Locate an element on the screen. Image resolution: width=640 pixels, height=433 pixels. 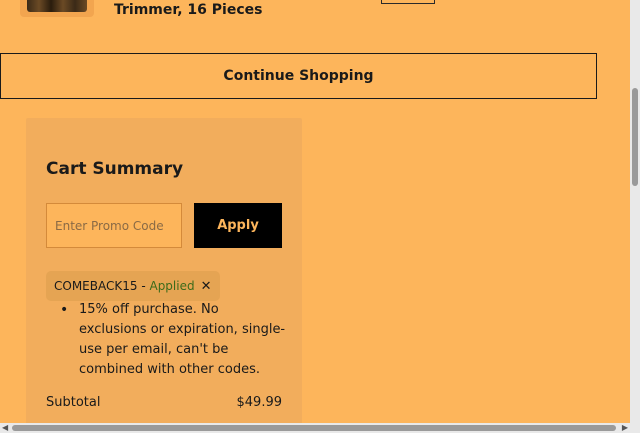
promo-code-input: Enter Promo Code is located at coordinates (114, 225).